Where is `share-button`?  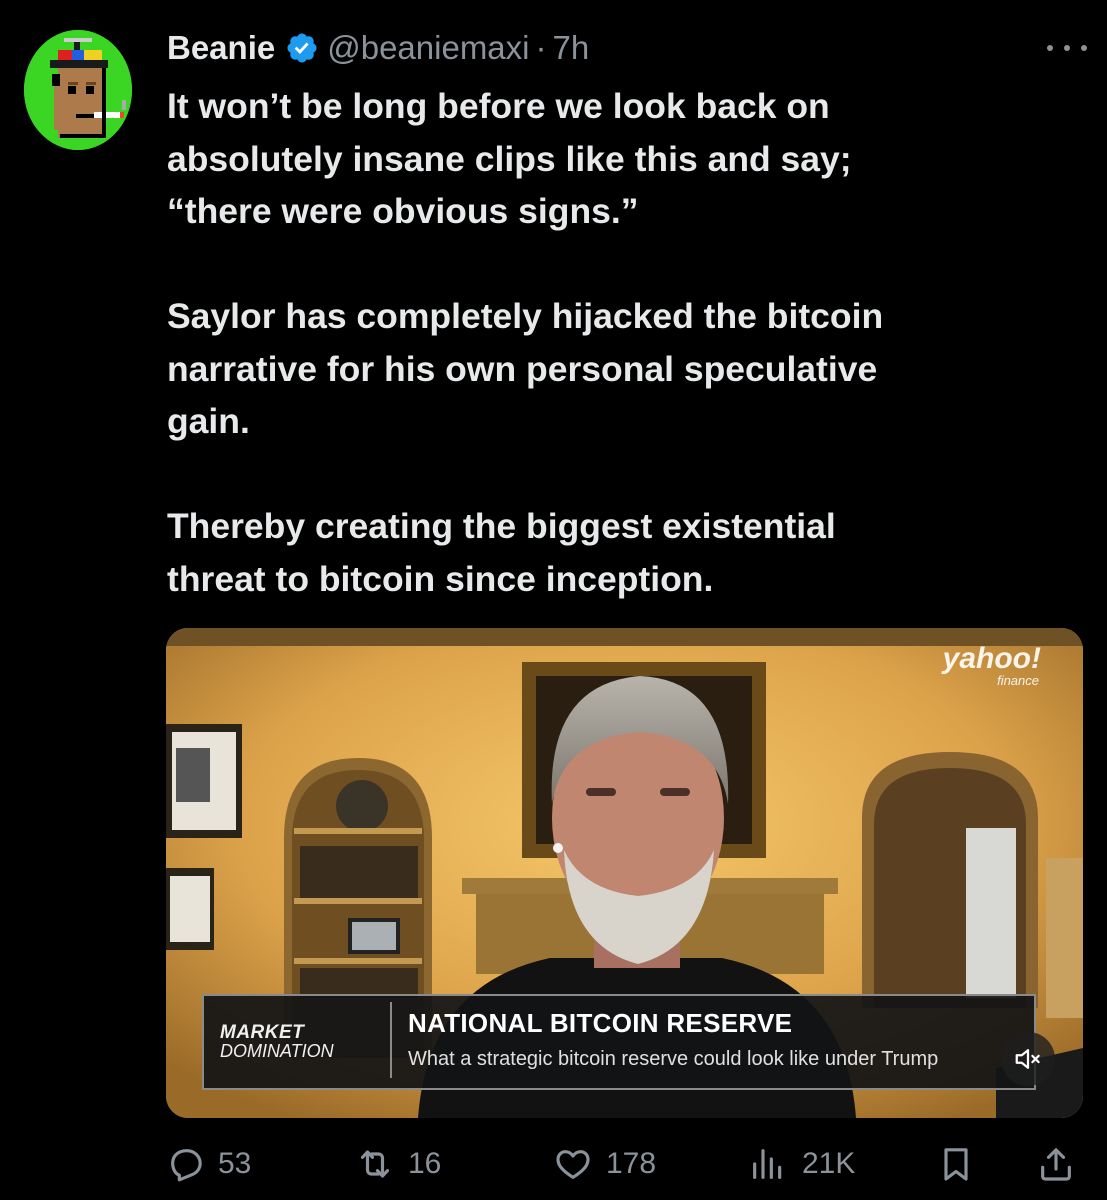
share-button is located at coordinates (1062, 1164).